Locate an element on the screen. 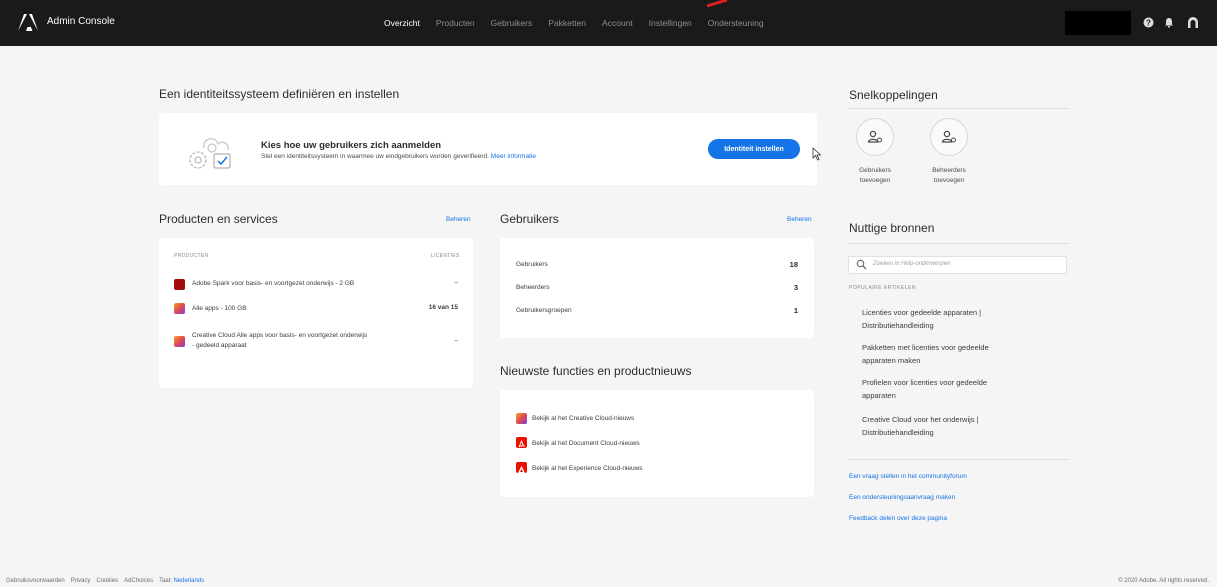 This screenshot has width=1217, height=587. news-heading: Nieuwste functies en productnieuws is located at coordinates (596, 371).